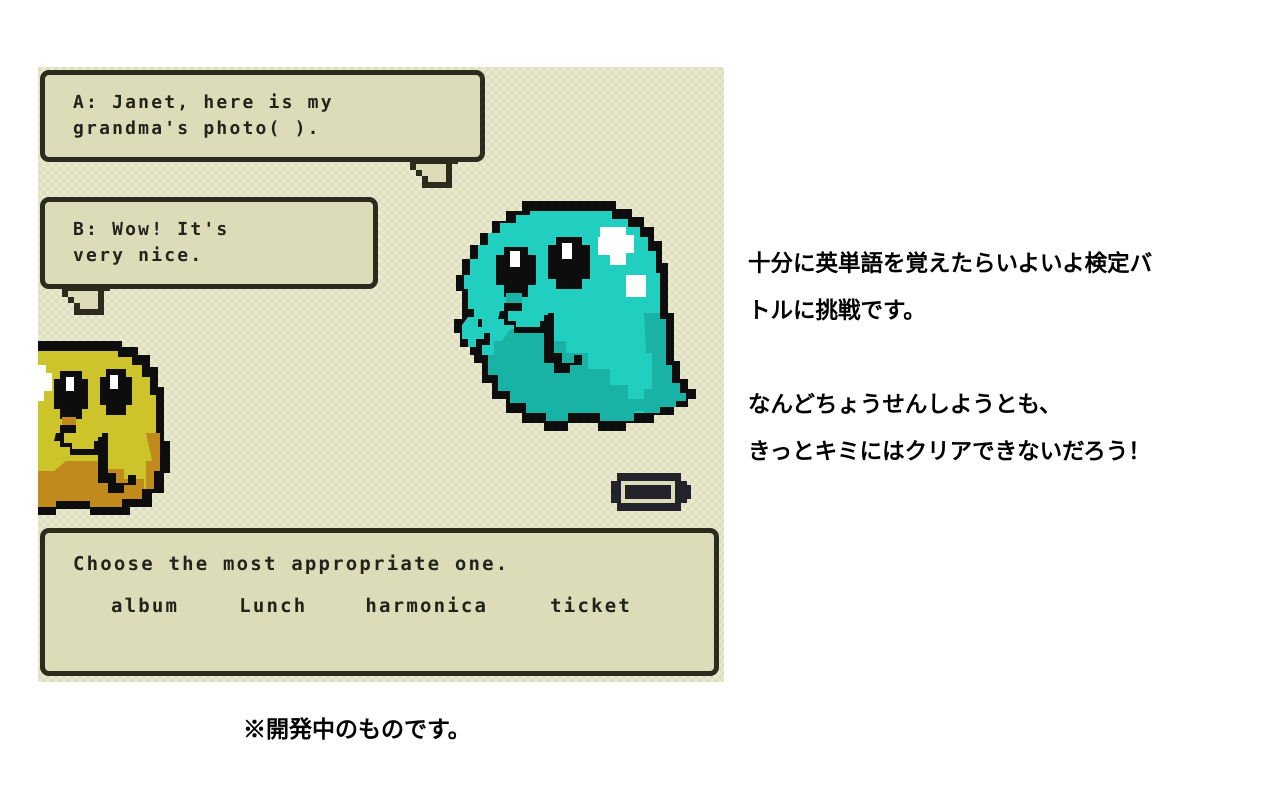  I want to click on side-text-spacer, so click(1003, 357).